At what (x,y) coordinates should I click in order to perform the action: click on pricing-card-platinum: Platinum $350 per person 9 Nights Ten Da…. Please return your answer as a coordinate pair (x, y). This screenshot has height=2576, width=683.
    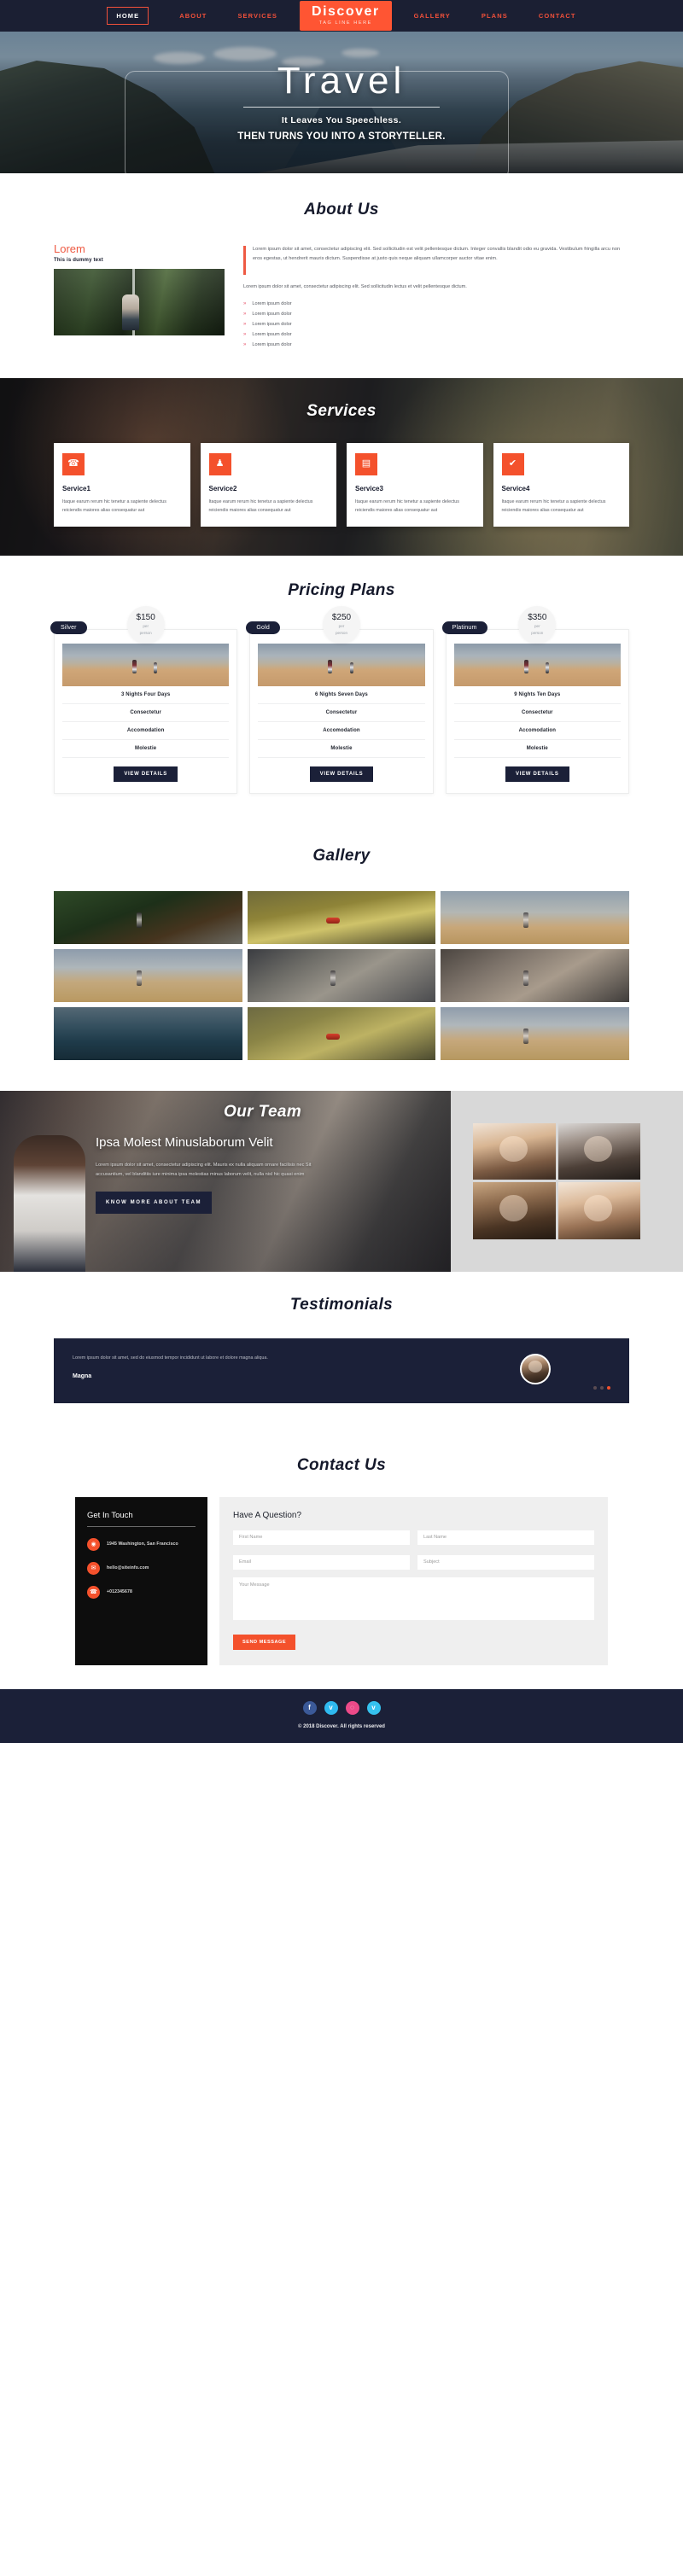
    Looking at the image, I should click on (535, 699).